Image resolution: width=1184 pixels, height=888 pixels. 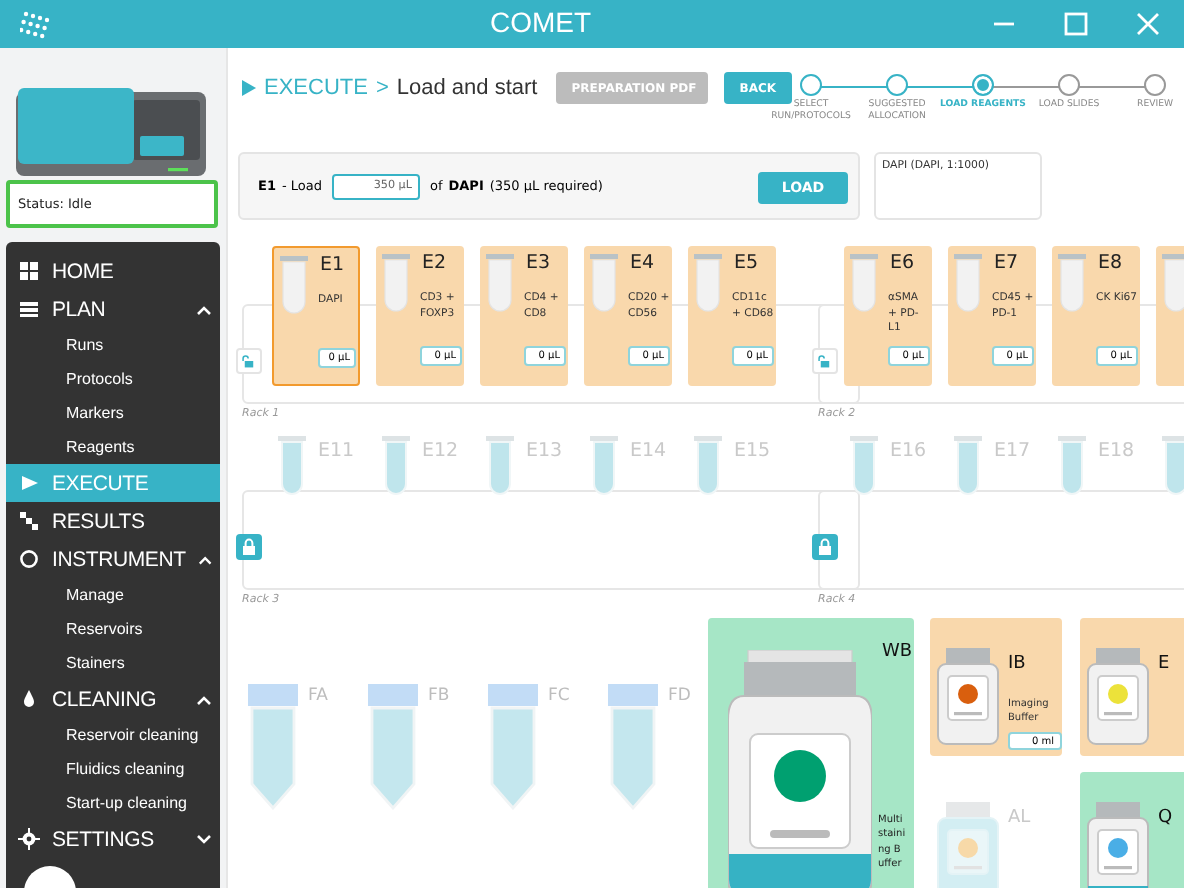 I want to click on app-logo-icon, so click(x=36, y=24).